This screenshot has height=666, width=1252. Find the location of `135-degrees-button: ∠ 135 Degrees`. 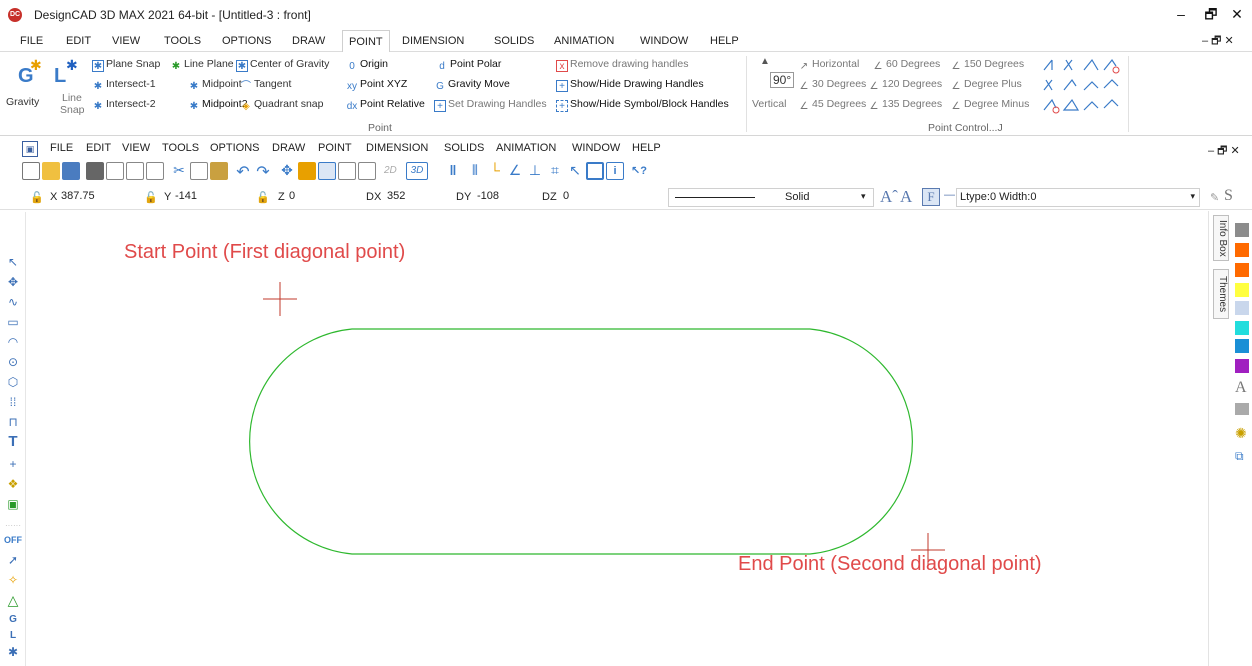

135-degrees-button: ∠ 135 Degrees is located at coordinates (905, 105).